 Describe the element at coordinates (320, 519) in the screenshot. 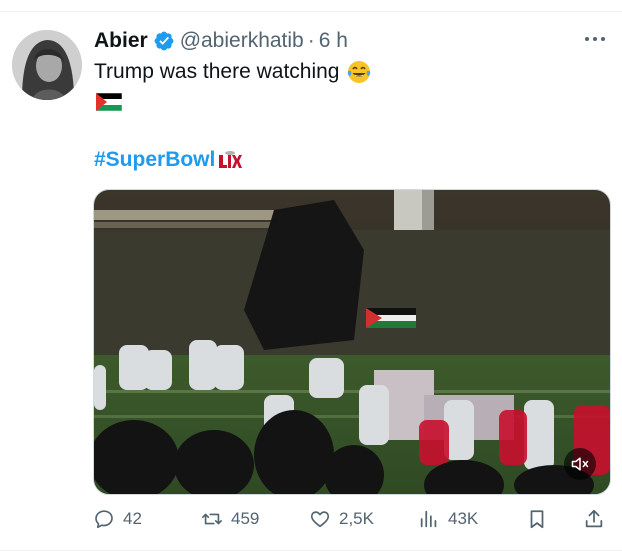

I see `heart-icon` at that location.